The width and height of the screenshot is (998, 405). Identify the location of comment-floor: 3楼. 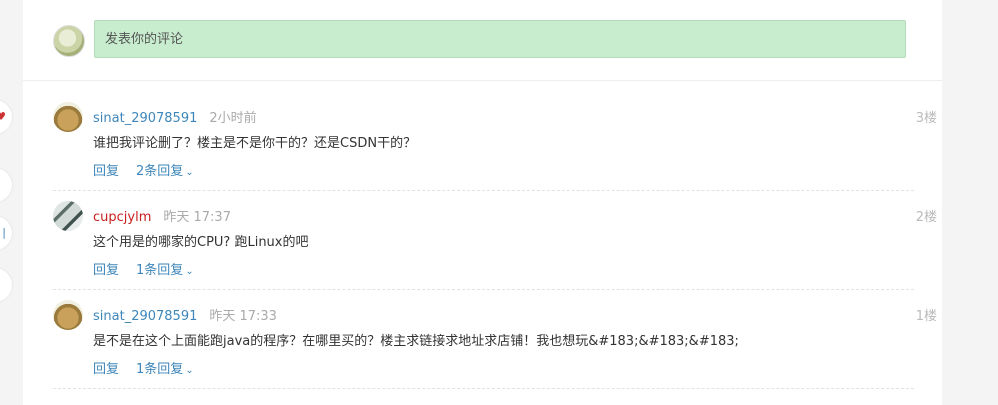
(926, 118).